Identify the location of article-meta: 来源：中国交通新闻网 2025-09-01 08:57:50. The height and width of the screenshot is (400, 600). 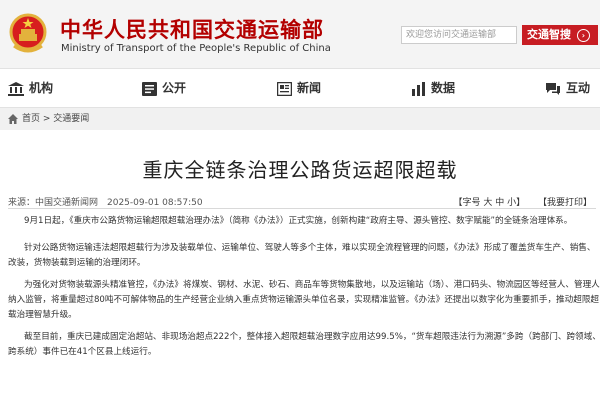
(105, 203).